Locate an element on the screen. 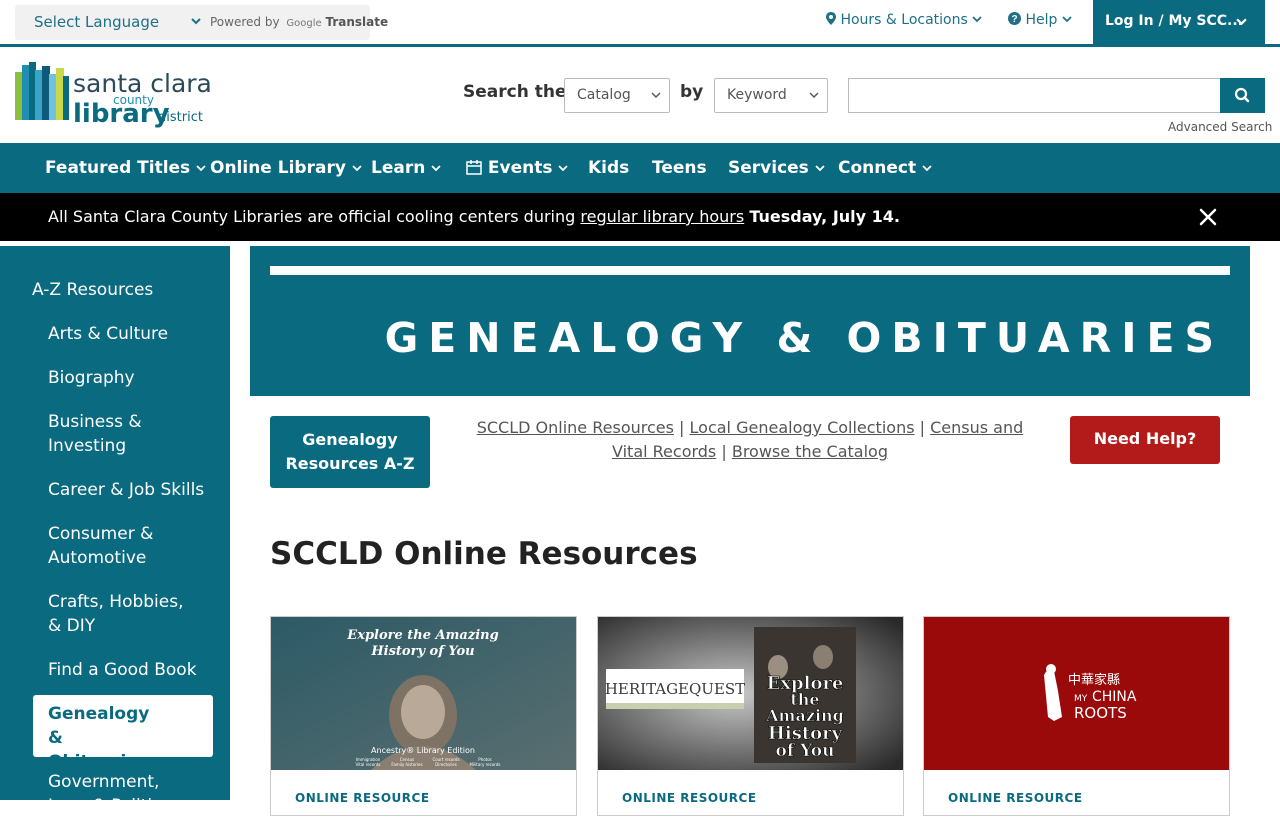 The image size is (1280, 818). nav-online-library: Online Library is located at coordinates (286, 168).